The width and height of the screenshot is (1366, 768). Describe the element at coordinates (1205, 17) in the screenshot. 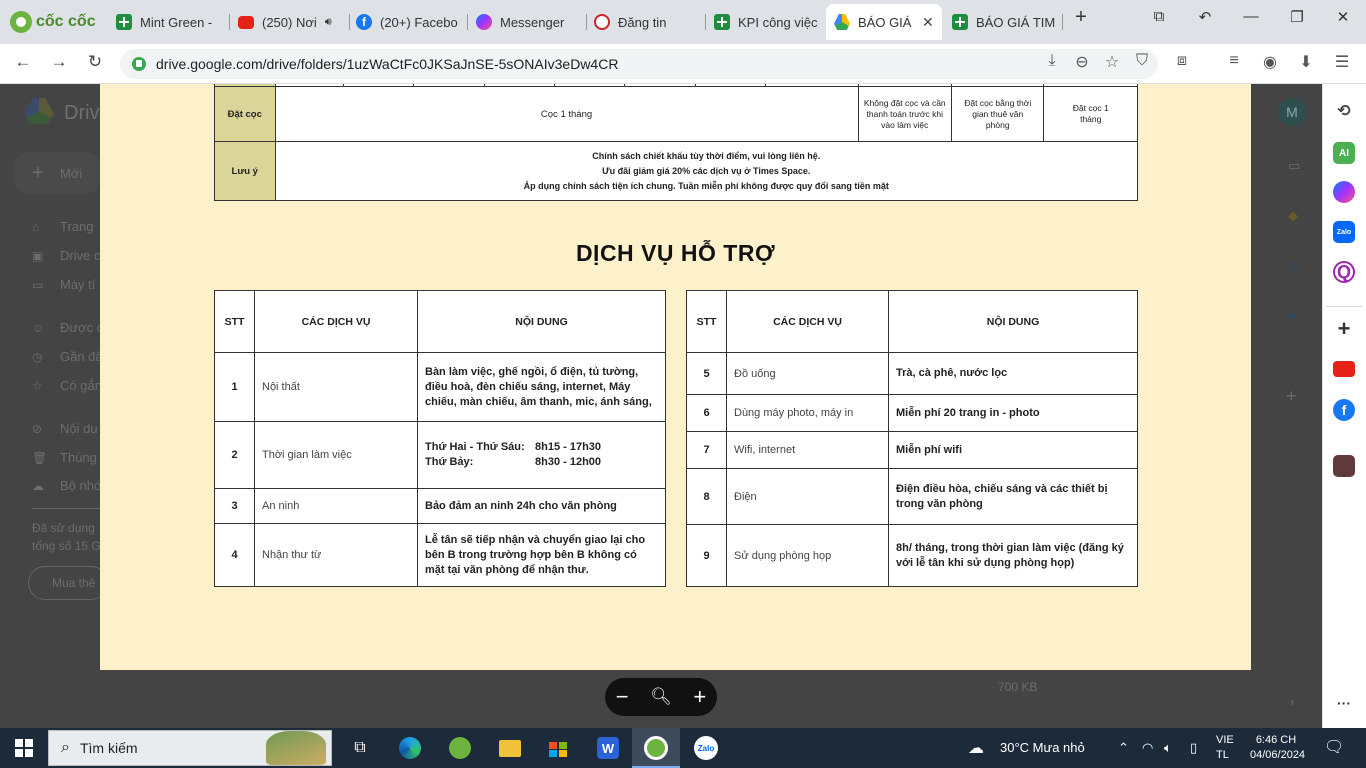

I see `history-back-icon: ↶` at that location.